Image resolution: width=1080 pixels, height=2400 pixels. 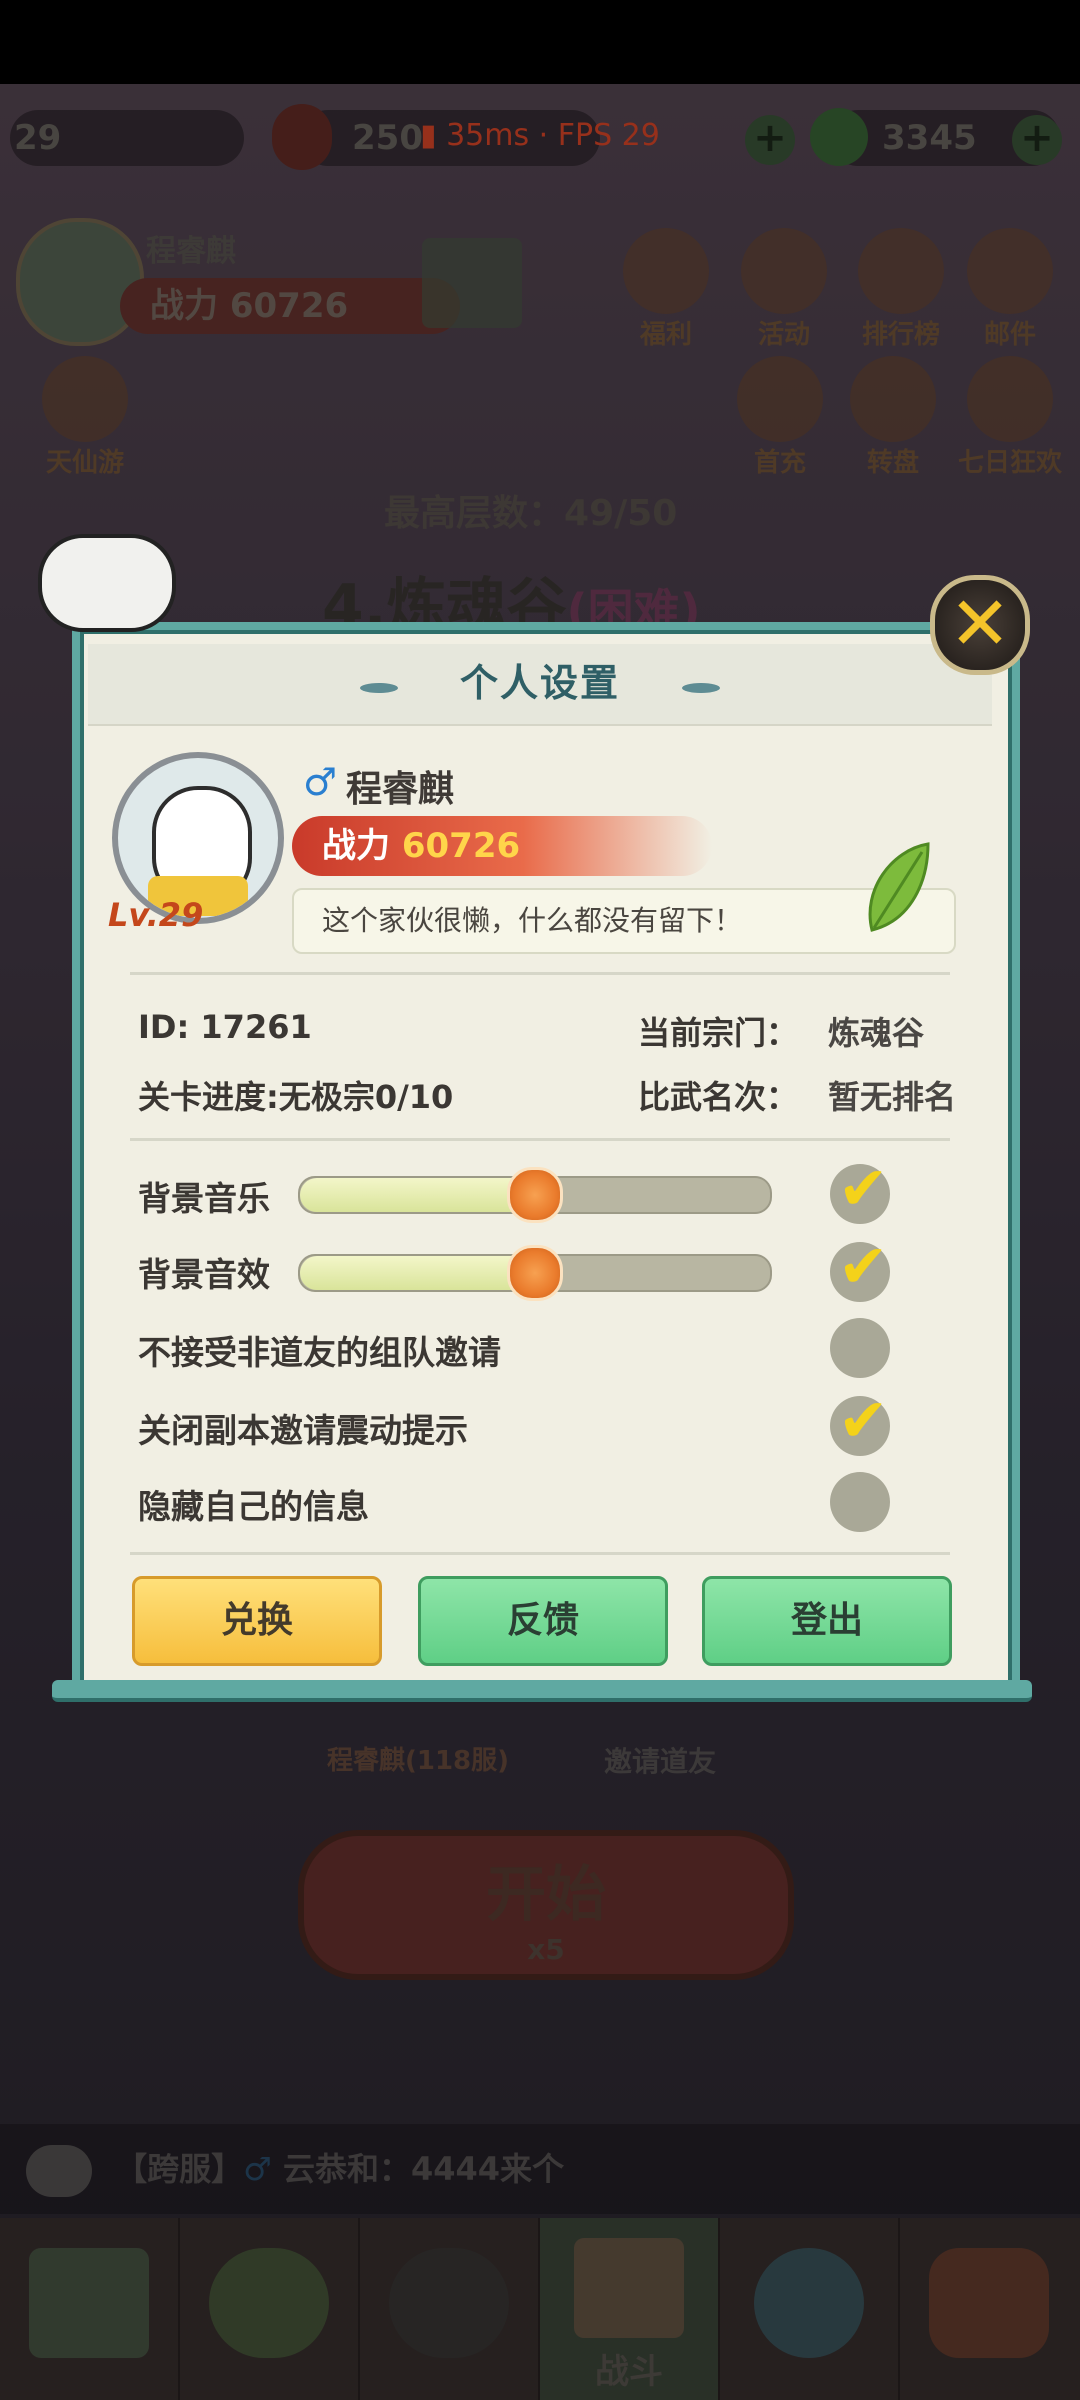 What do you see at coordinates (892, 1097) in the screenshot?
I see `rank-value: 暂无排名` at bounding box center [892, 1097].